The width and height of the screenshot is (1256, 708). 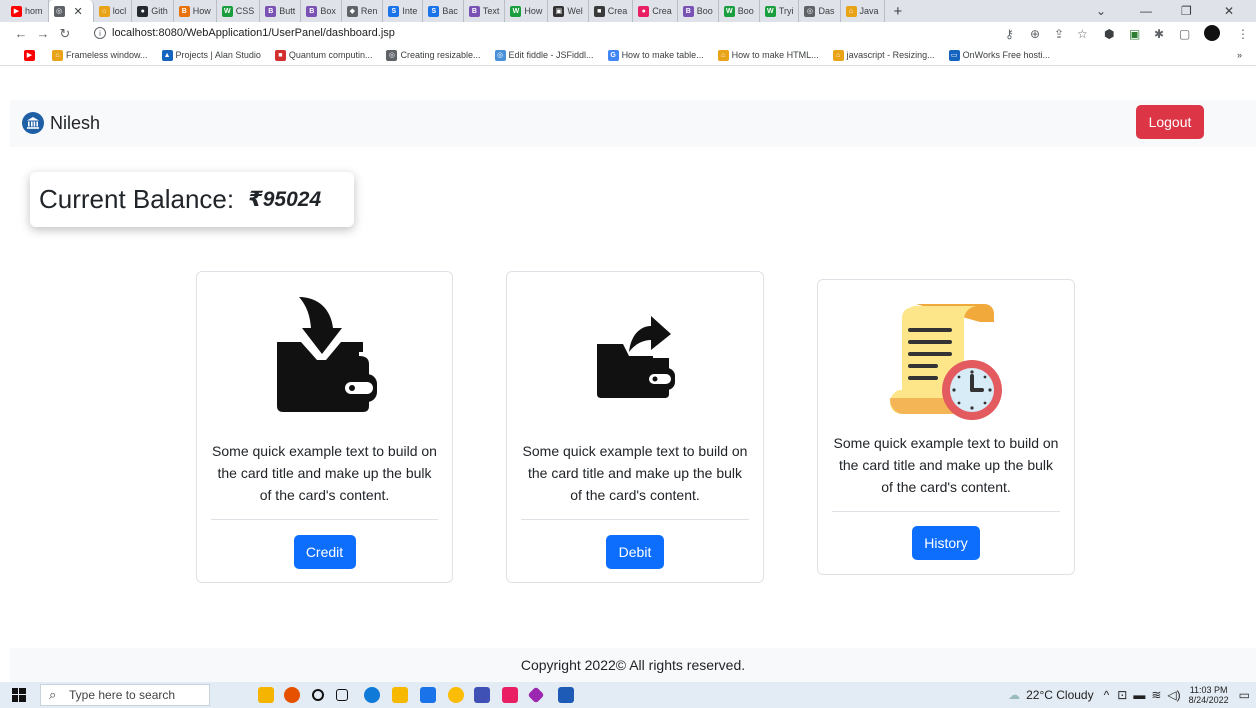 What do you see at coordinates (342, 695) in the screenshot?
I see `task-view-icon` at bounding box center [342, 695].